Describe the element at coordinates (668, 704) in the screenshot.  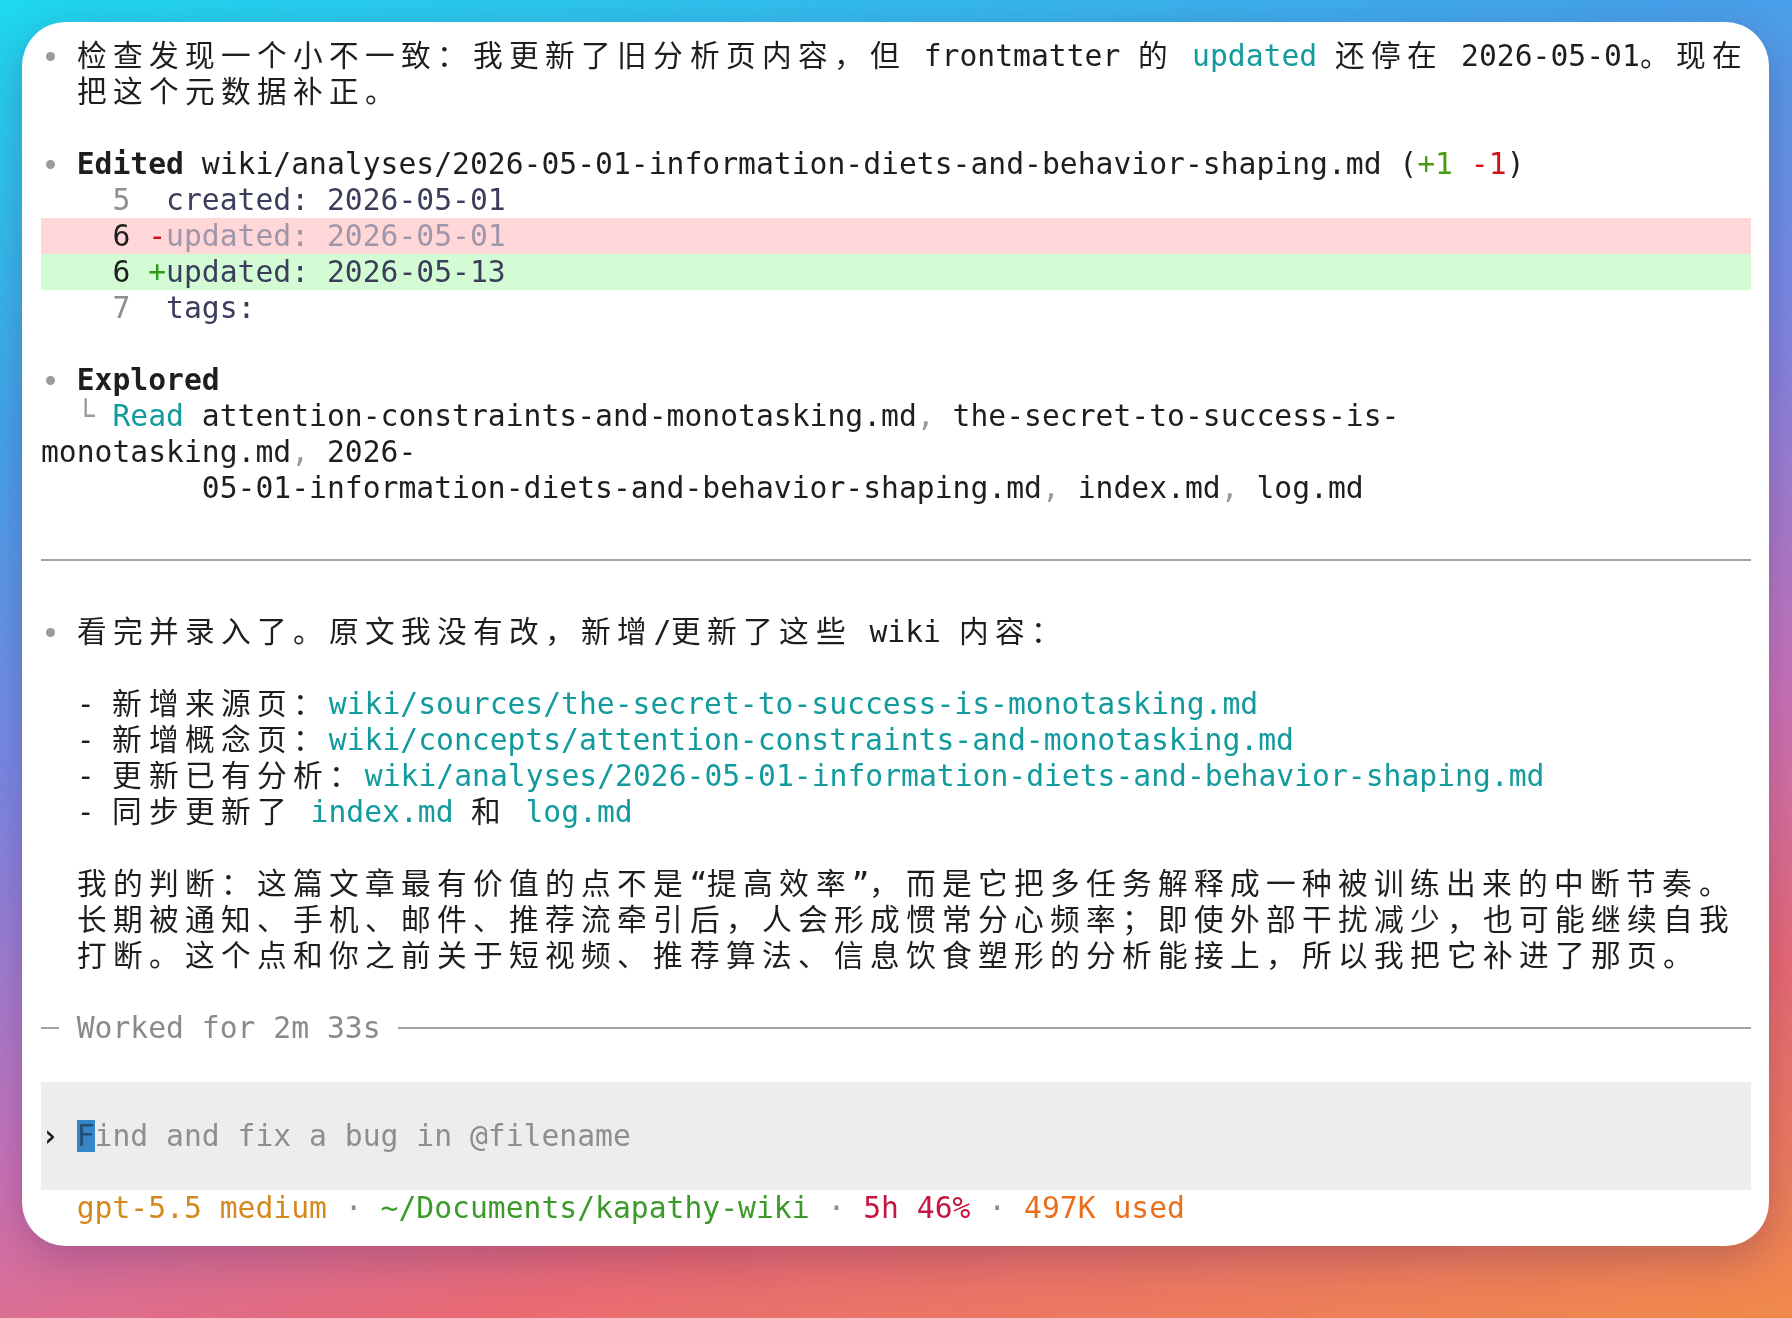
I see `list-item: - 新增来源页：wiki/sources/the-secret-to-success-is-monotasking.md` at that location.